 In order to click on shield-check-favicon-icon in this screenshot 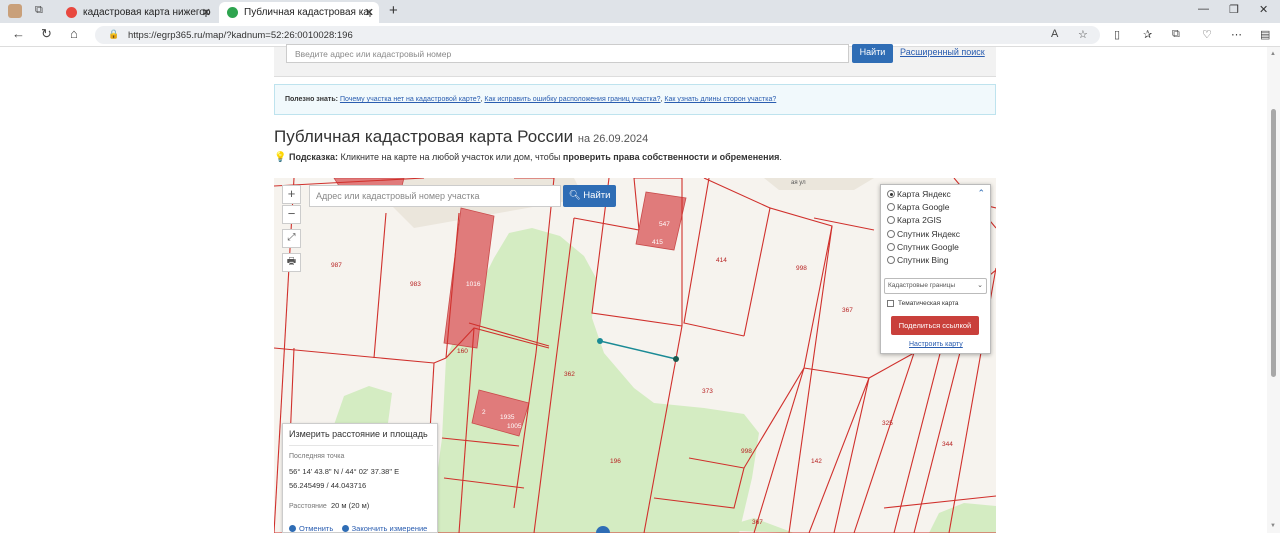, I will do `click(232, 12)`.